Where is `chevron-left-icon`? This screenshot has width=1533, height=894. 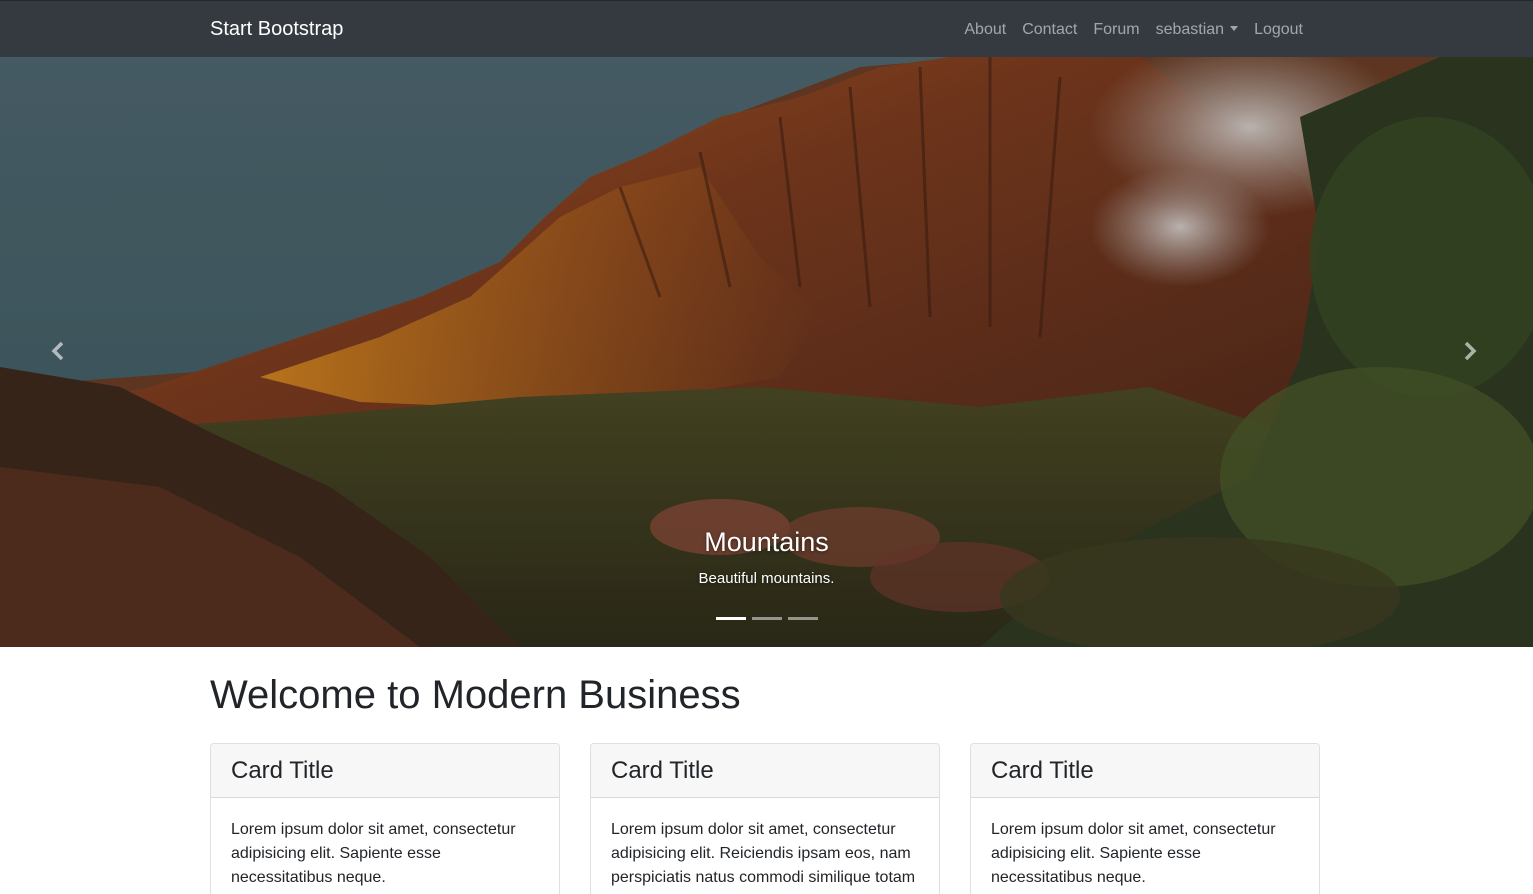
chevron-left-icon is located at coordinates (57, 351).